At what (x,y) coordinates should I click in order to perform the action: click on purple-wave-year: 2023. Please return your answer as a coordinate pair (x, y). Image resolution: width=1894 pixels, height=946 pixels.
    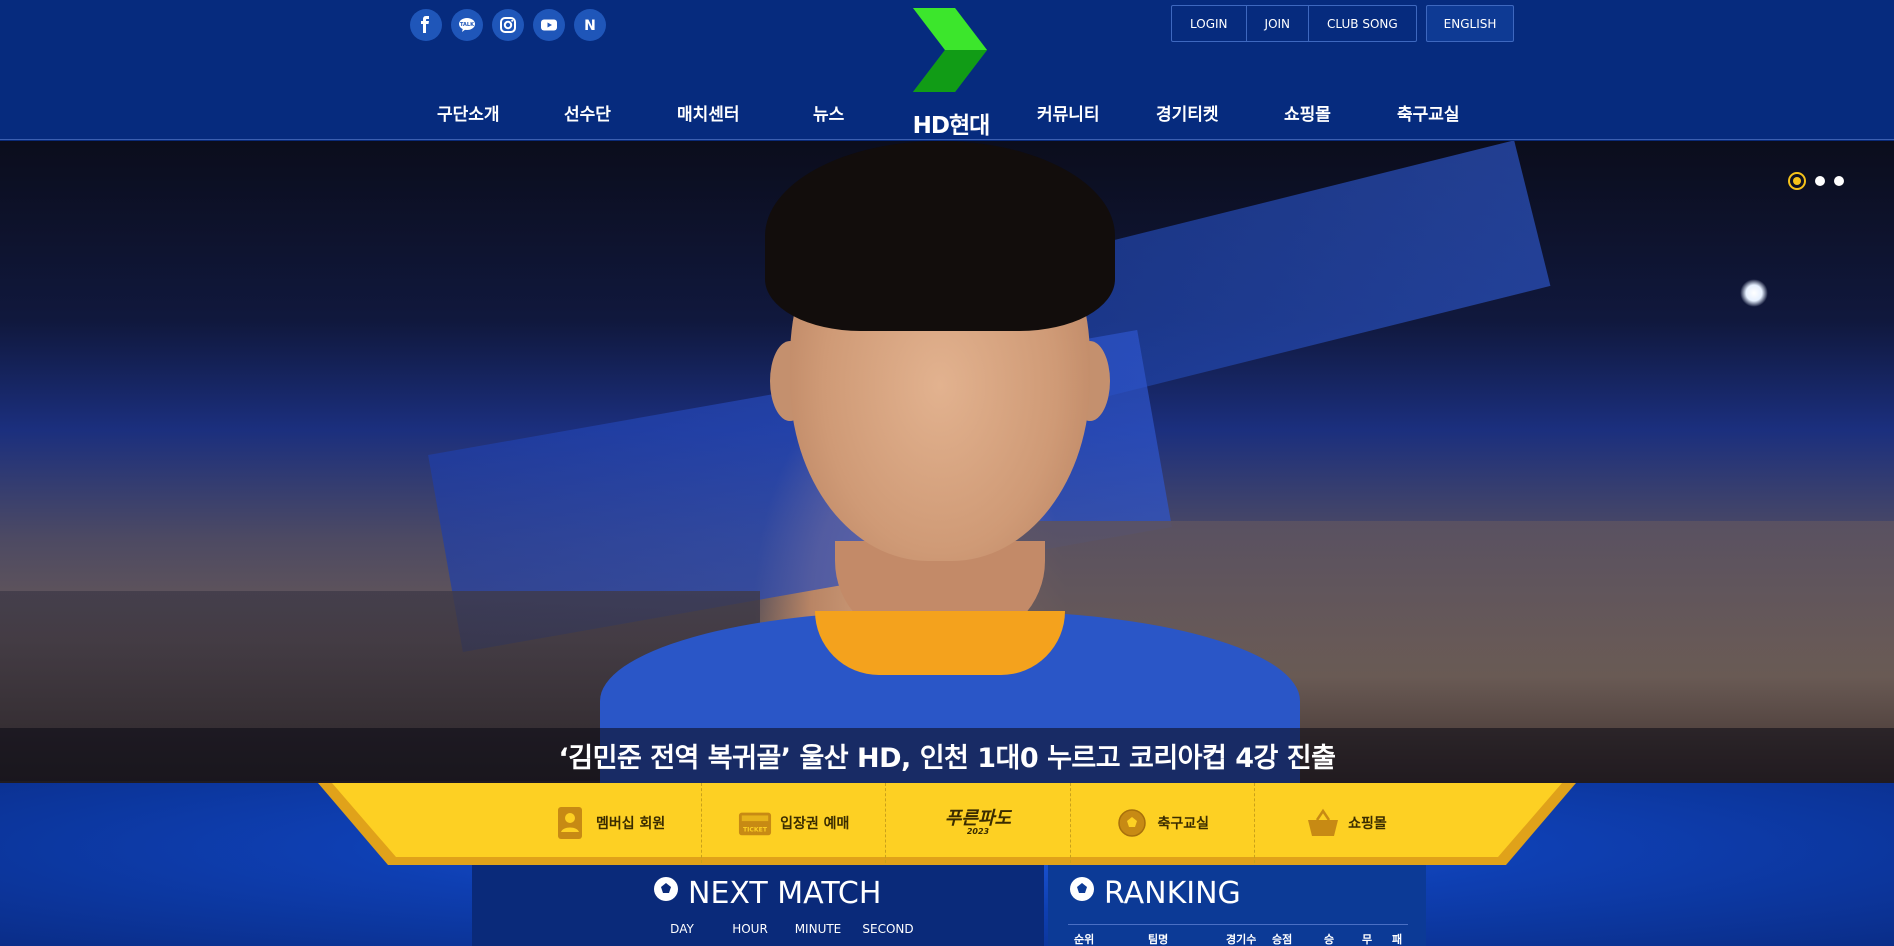
    Looking at the image, I should click on (978, 831).